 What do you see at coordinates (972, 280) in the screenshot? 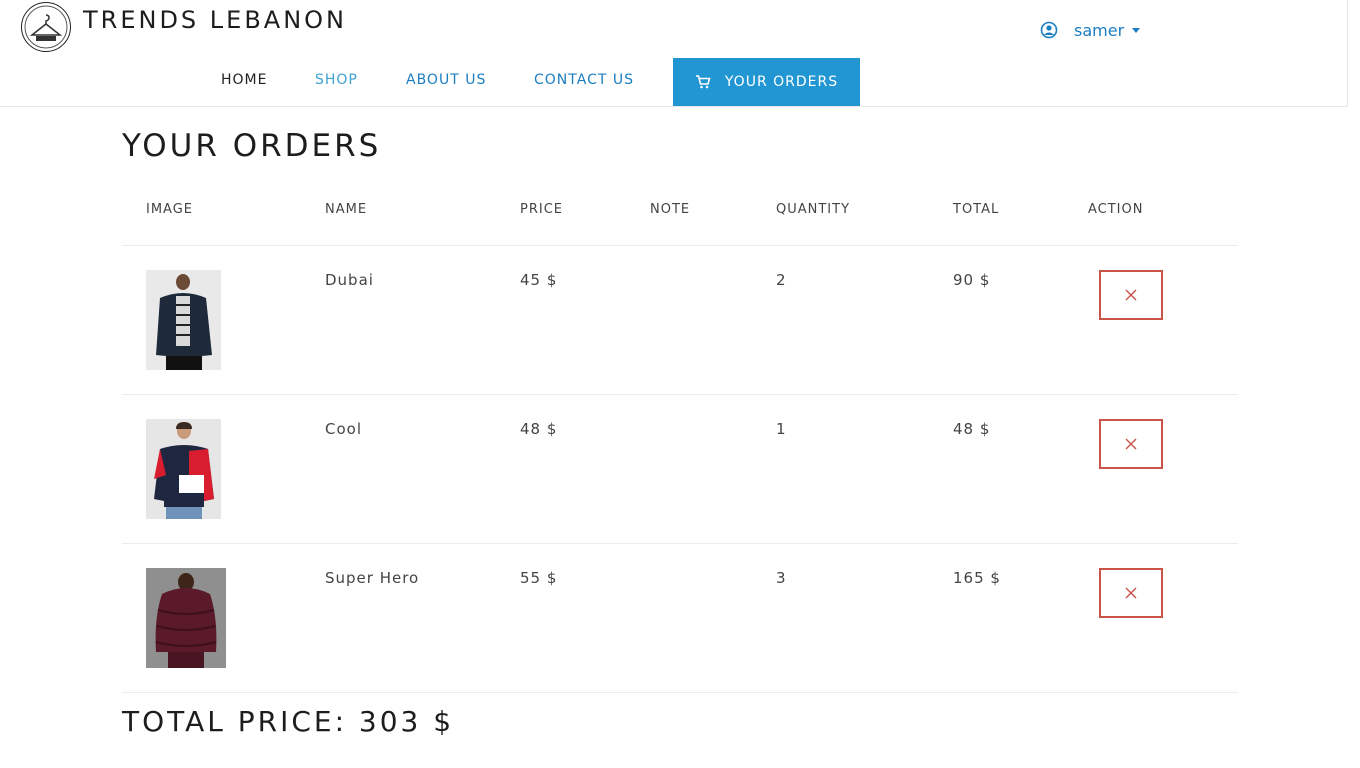
I see `product-total: 90 $` at bounding box center [972, 280].